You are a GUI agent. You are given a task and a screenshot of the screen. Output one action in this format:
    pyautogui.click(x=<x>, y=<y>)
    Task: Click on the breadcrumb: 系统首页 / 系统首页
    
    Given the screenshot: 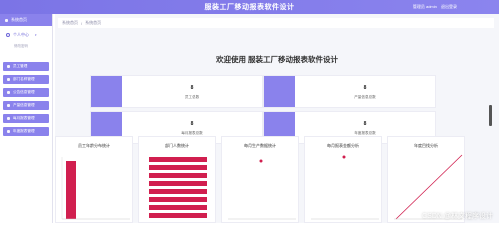 What is the action you would take?
    pyautogui.click(x=276, y=23)
    